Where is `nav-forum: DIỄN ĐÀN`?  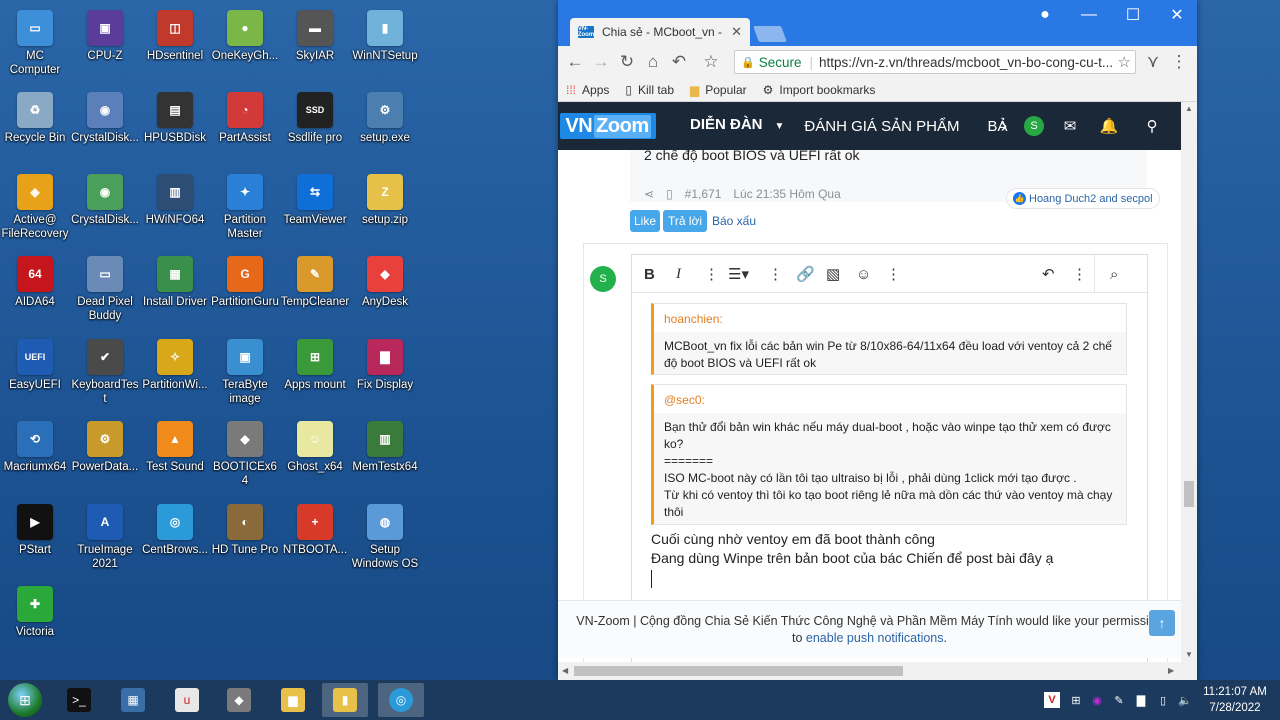
nav-forum: DIỄN ĐÀN is located at coordinates (726, 126).